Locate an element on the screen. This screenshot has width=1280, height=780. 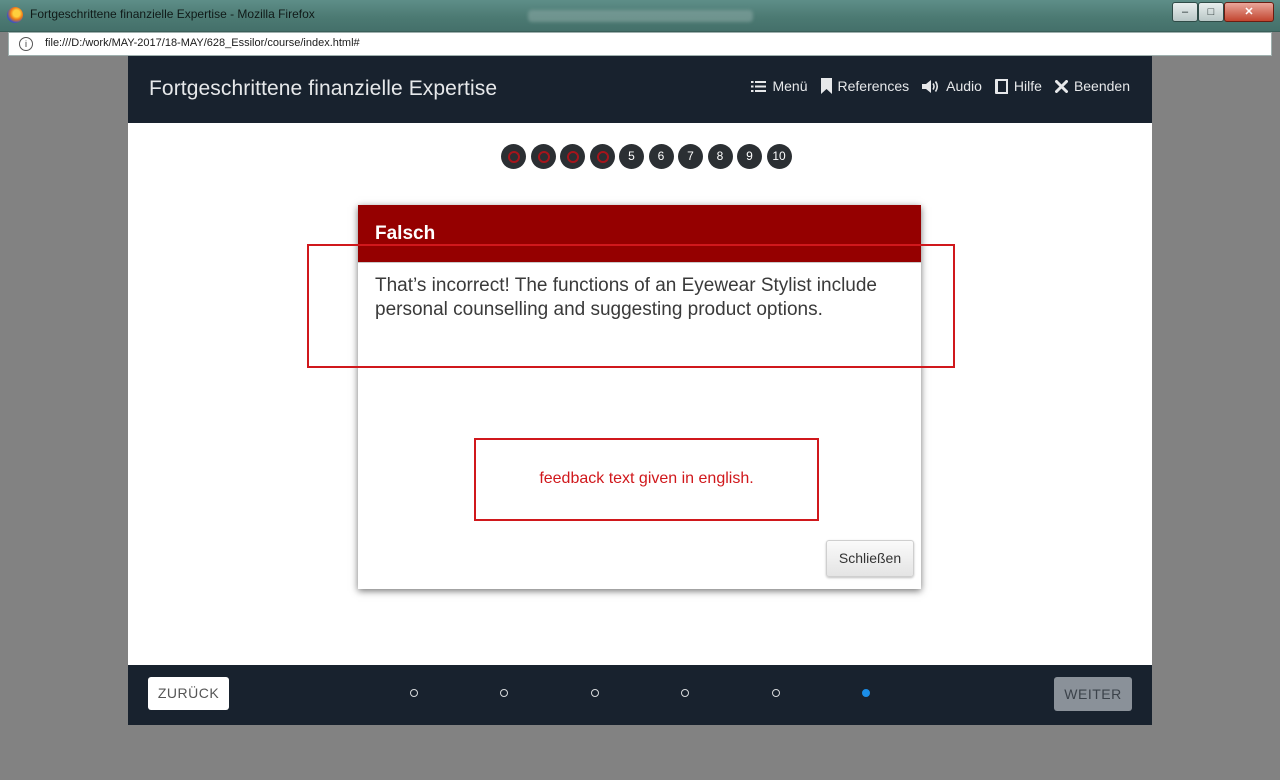
nav-label-references: References is located at coordinates (873, 86).